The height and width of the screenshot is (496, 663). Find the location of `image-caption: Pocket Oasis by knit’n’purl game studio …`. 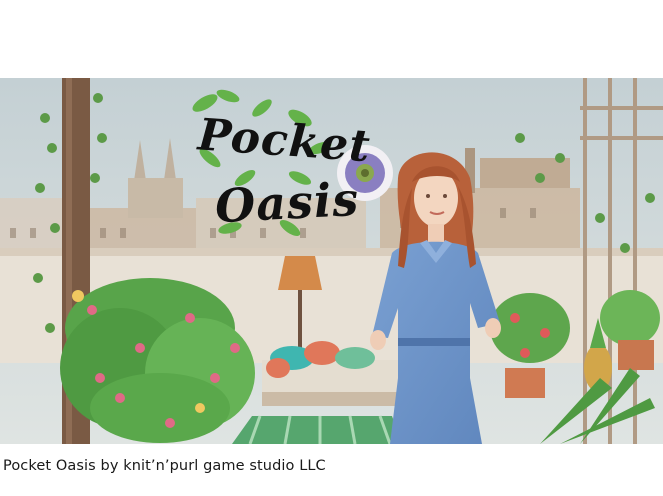

image-caption: Pocket Oasis by knit’n’purl game studio … is located at coordinates (164, 466).